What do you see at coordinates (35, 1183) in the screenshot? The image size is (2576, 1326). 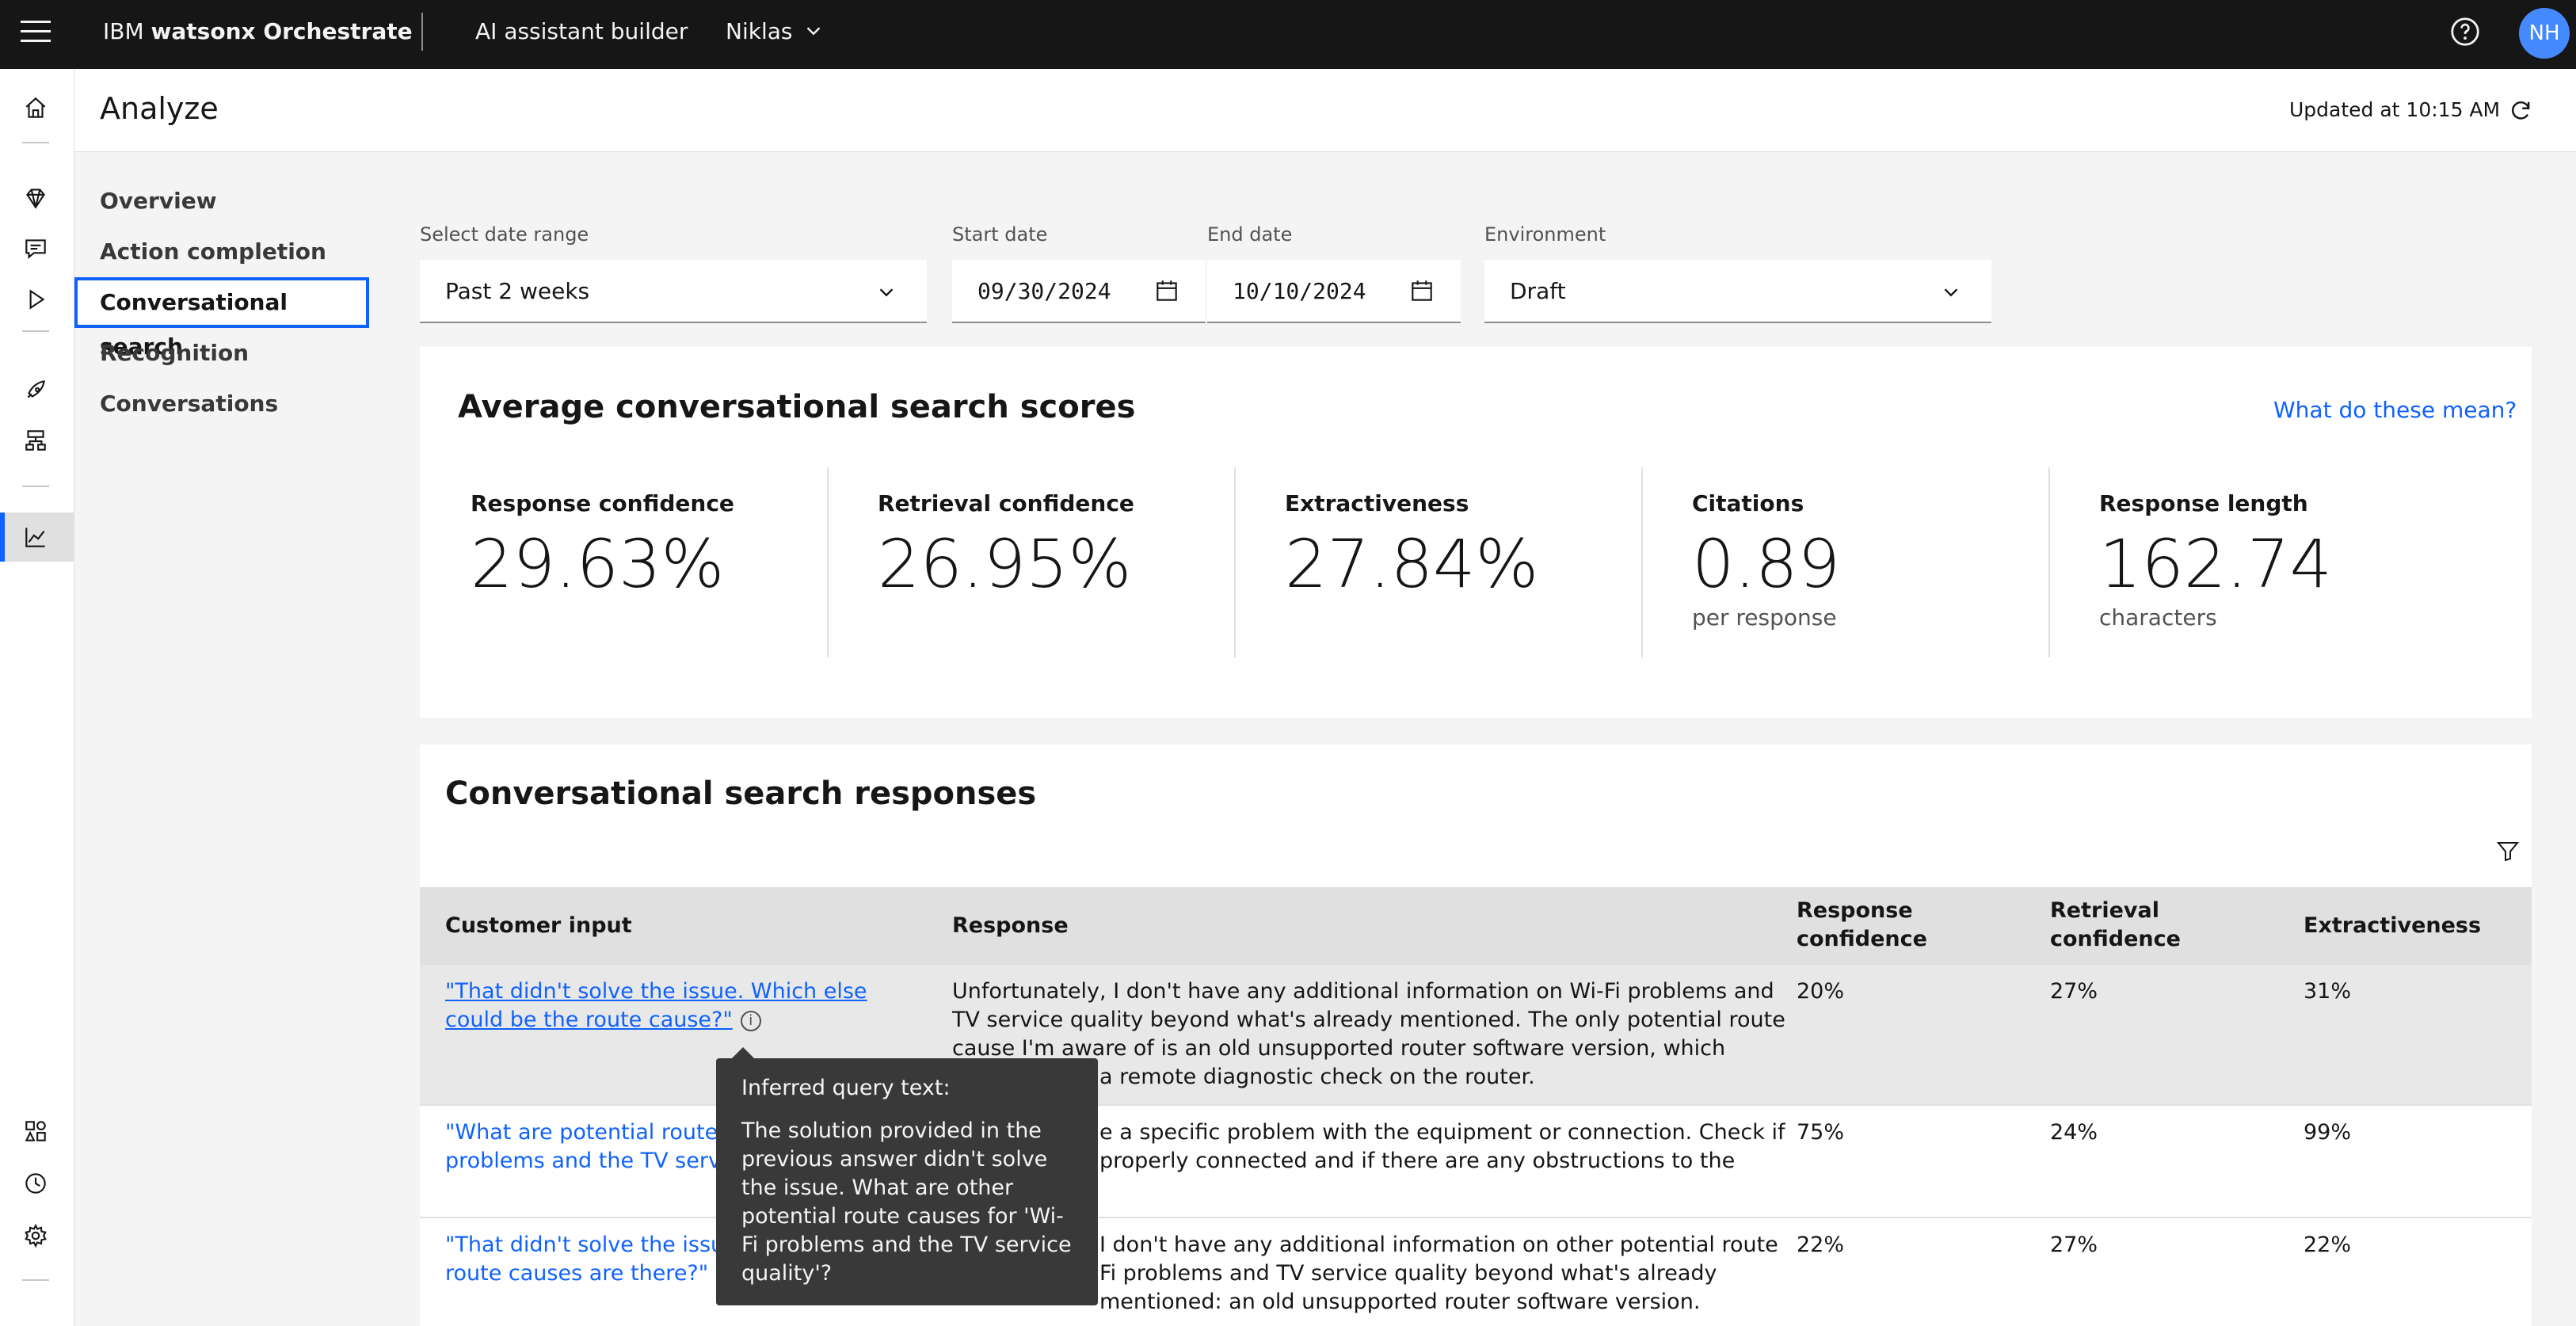 I see `history-icon` at bounding box center [35, 1183].